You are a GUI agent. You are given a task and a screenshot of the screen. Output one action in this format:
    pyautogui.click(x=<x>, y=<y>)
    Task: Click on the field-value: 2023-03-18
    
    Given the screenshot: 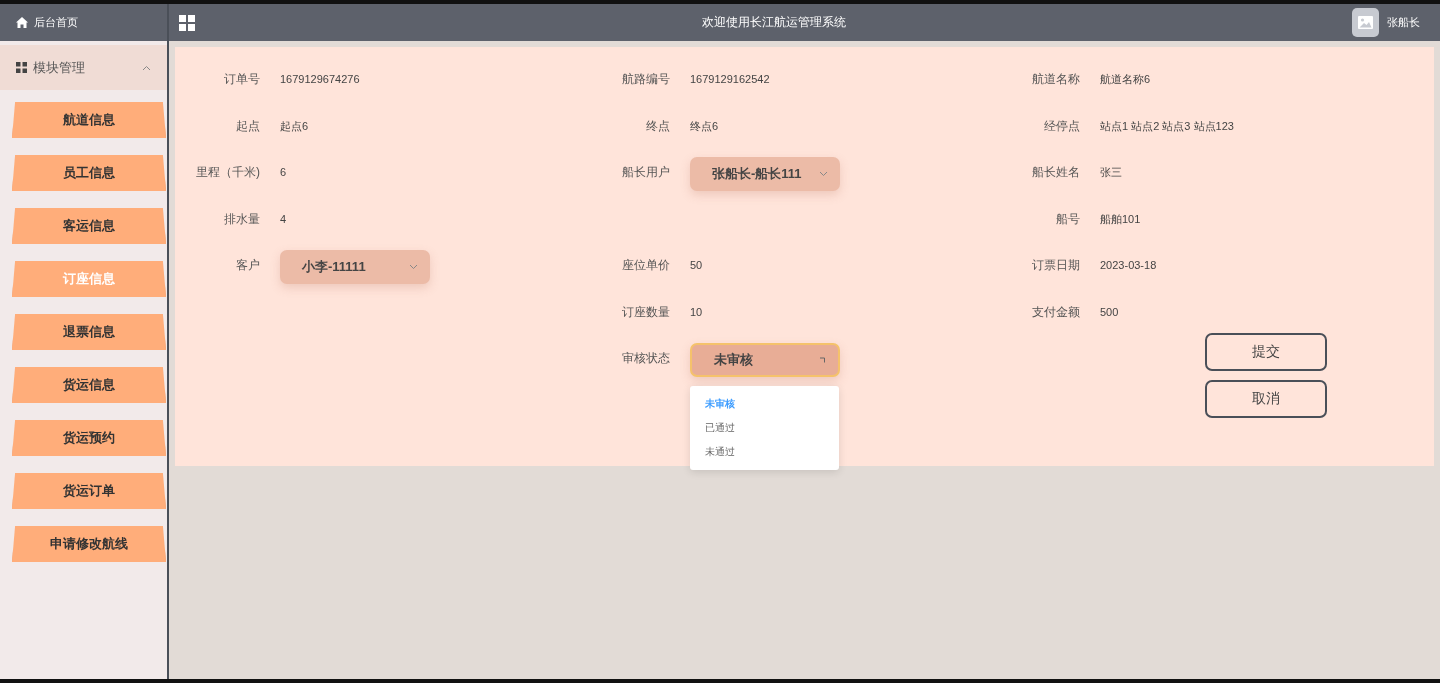 What is the action you would take?
    pyautogui.click(x=1128, y=265)
    